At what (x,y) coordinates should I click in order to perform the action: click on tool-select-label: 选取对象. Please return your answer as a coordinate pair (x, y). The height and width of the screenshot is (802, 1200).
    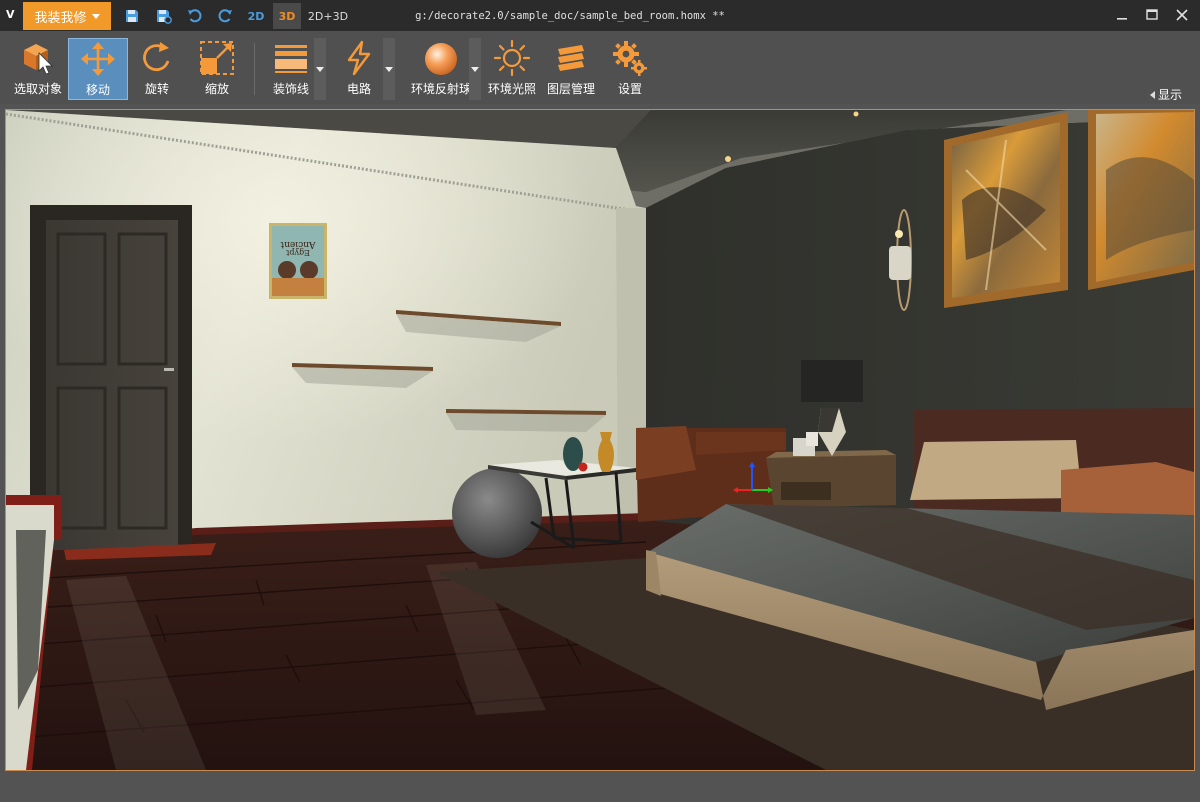
    Looking at the image, I should click on (37, 89).